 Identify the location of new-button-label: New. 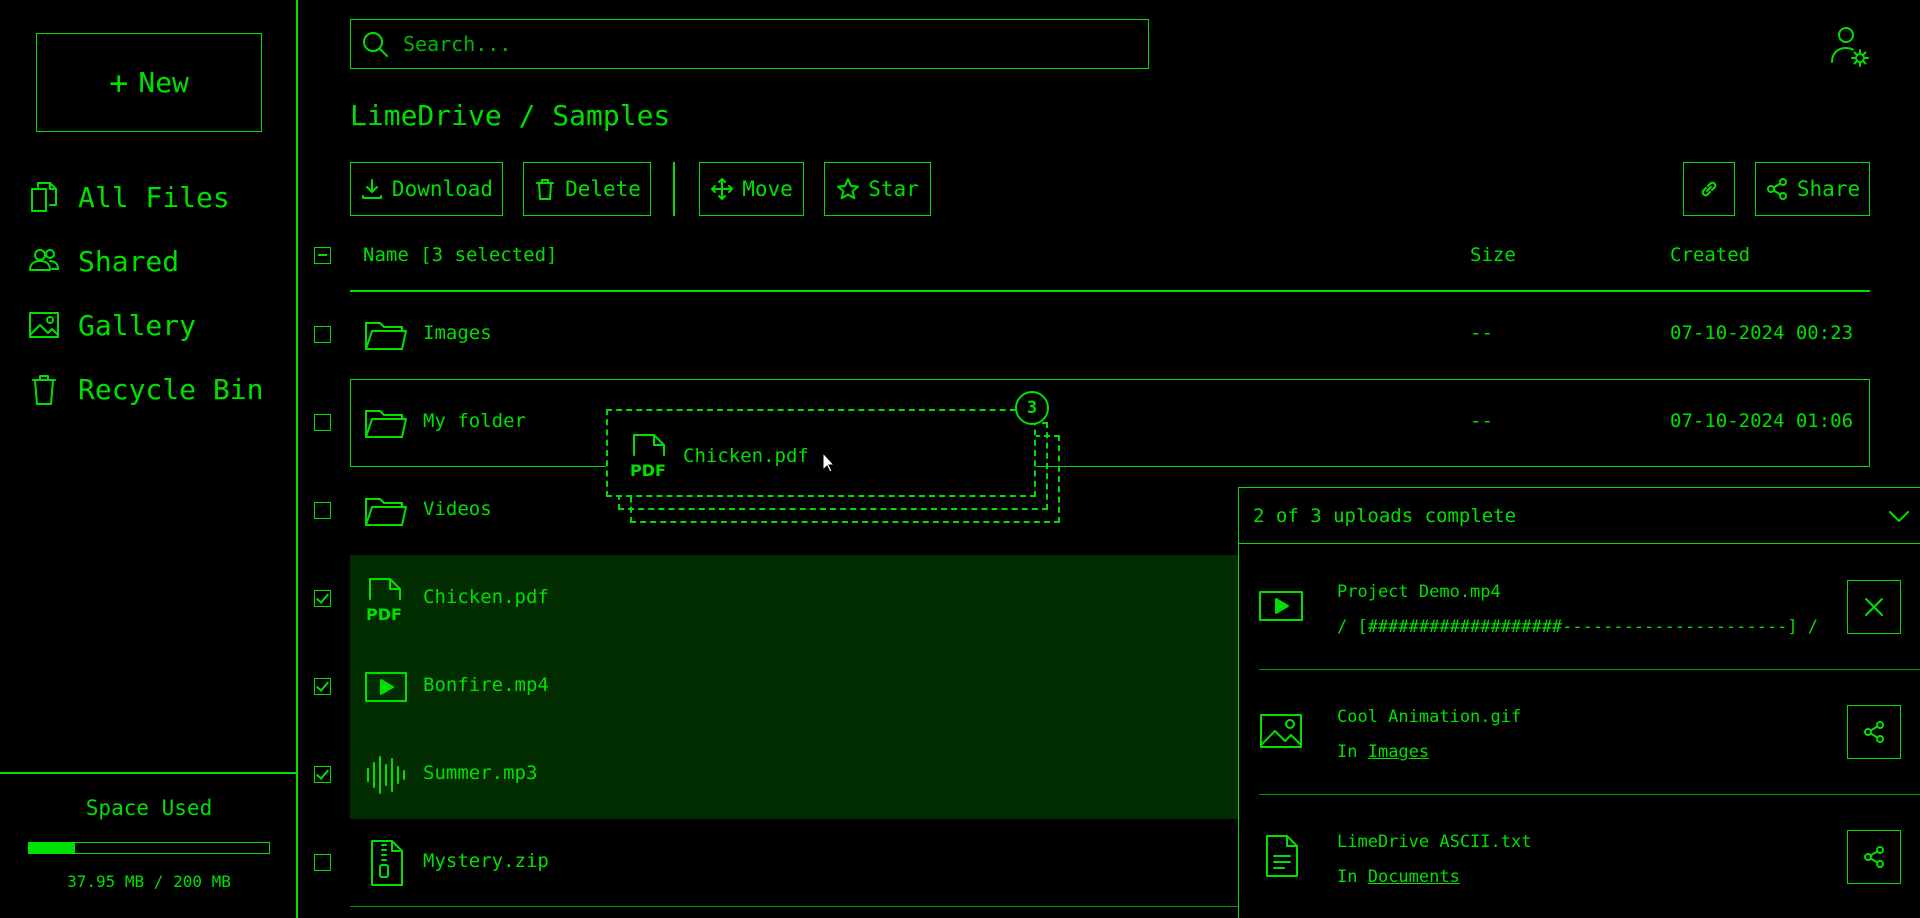
(163, 82).